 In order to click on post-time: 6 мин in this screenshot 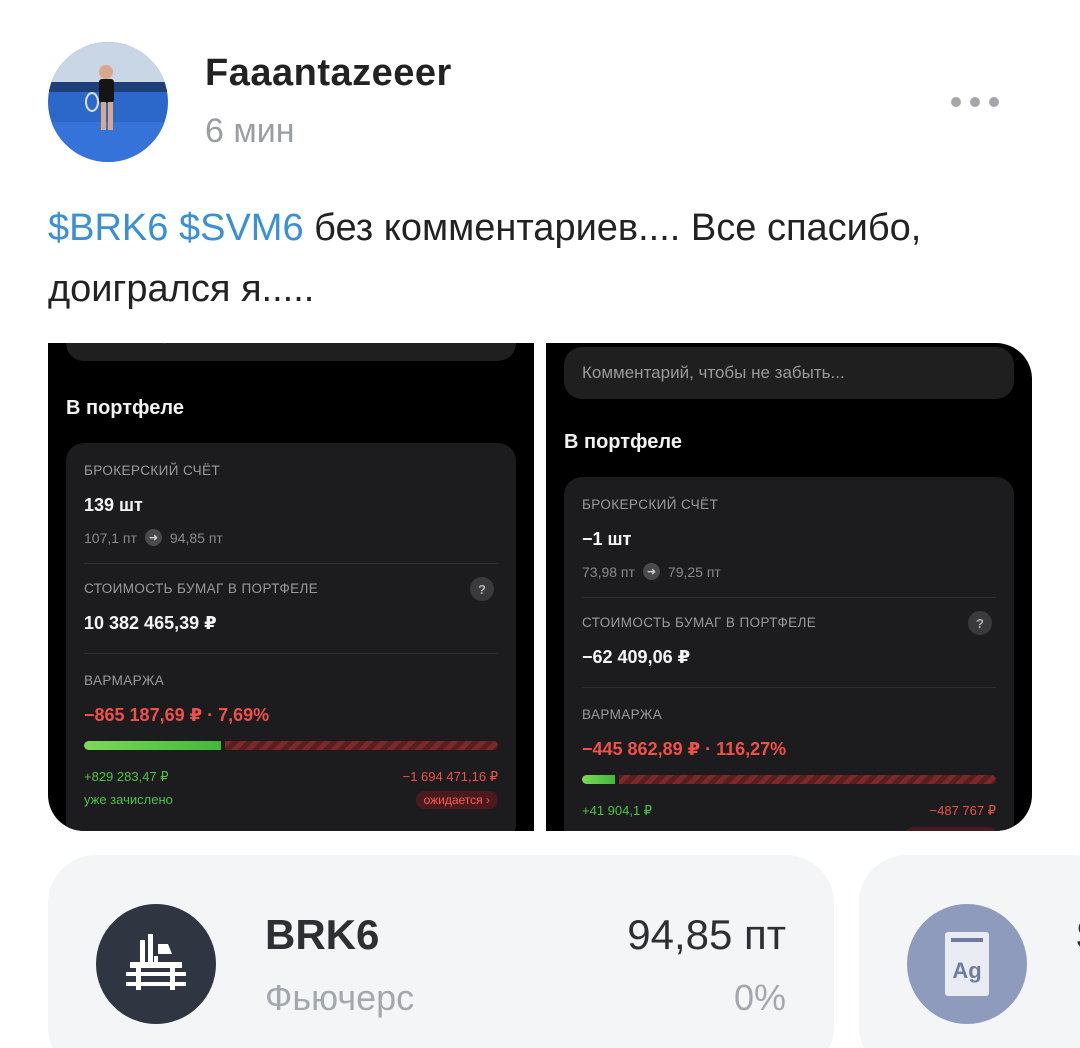, I will do `click(250, 131)`.